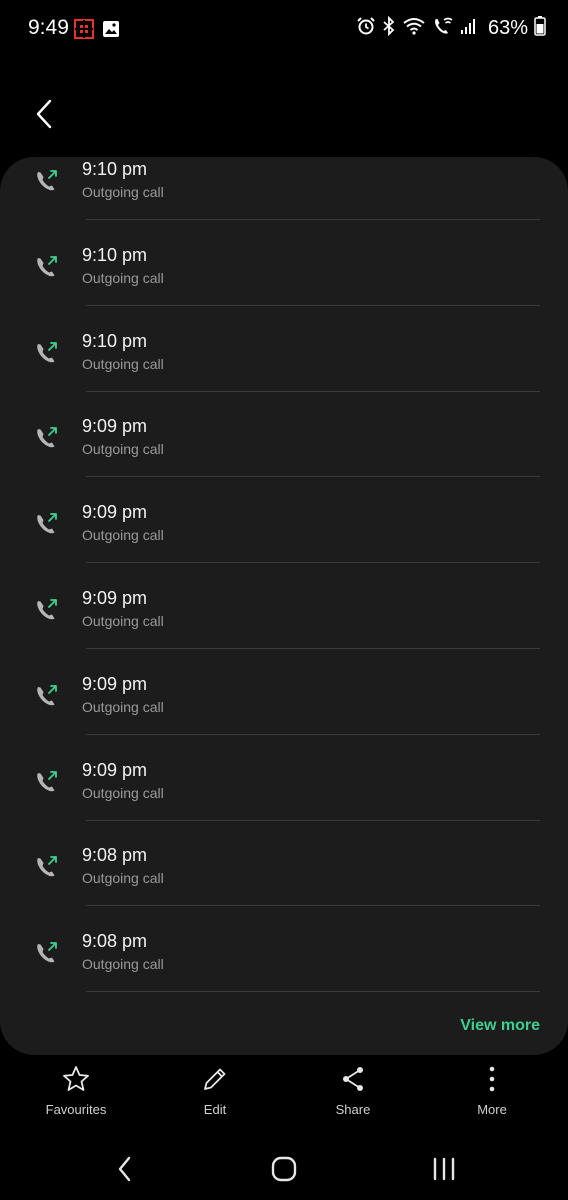 This screenshot has width=568, height=1200. What do you see at coordinates (48, 27) in the screenshot?
I see `status-time: 9:49` at bounding box center [48, 27].